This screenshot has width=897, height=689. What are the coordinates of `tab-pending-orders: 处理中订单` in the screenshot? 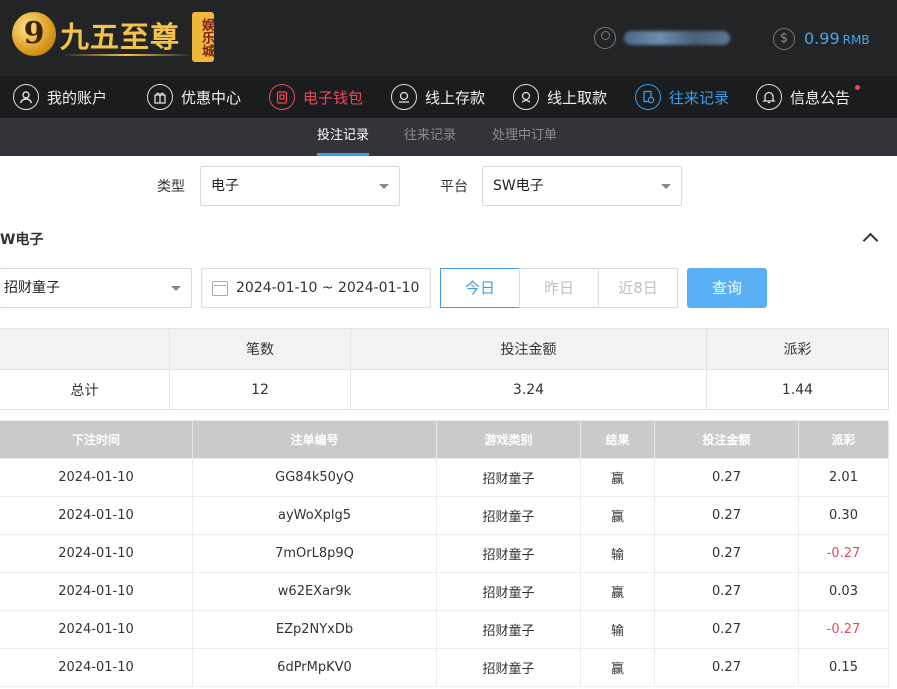 It's located at (524, 137).